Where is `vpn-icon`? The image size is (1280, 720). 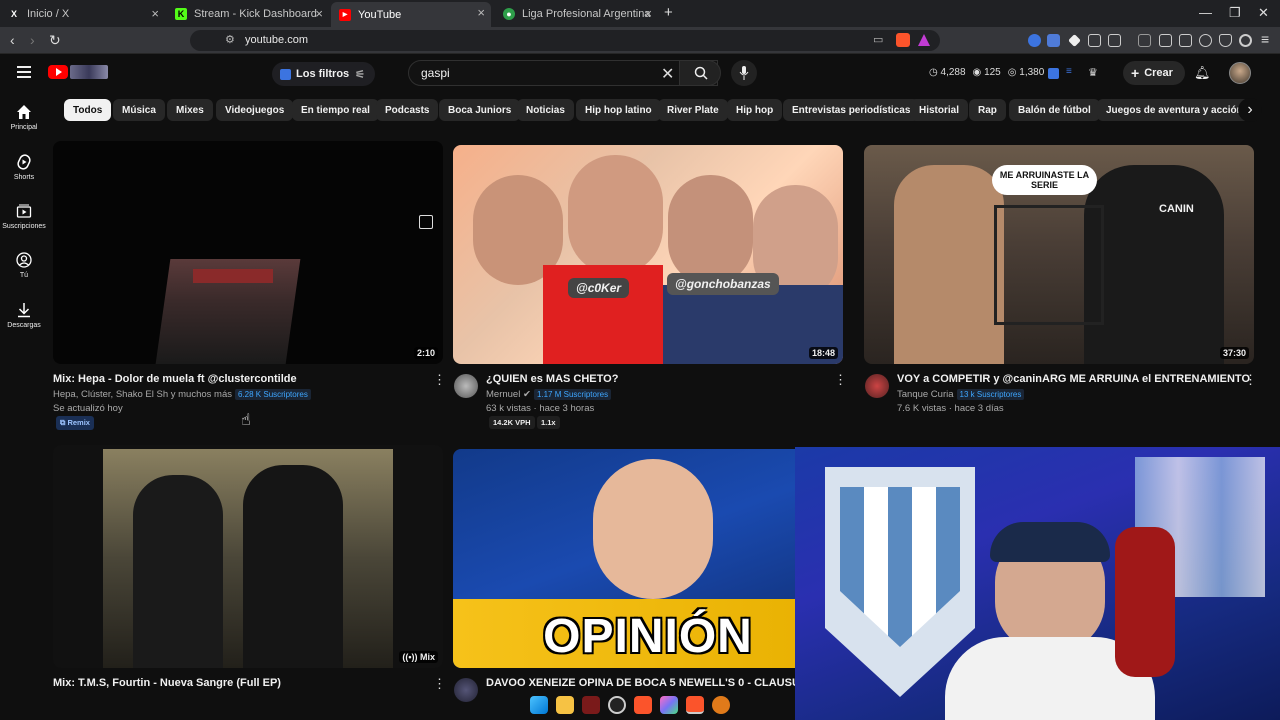
vpn-icon is located at coordinates (1225, 40).